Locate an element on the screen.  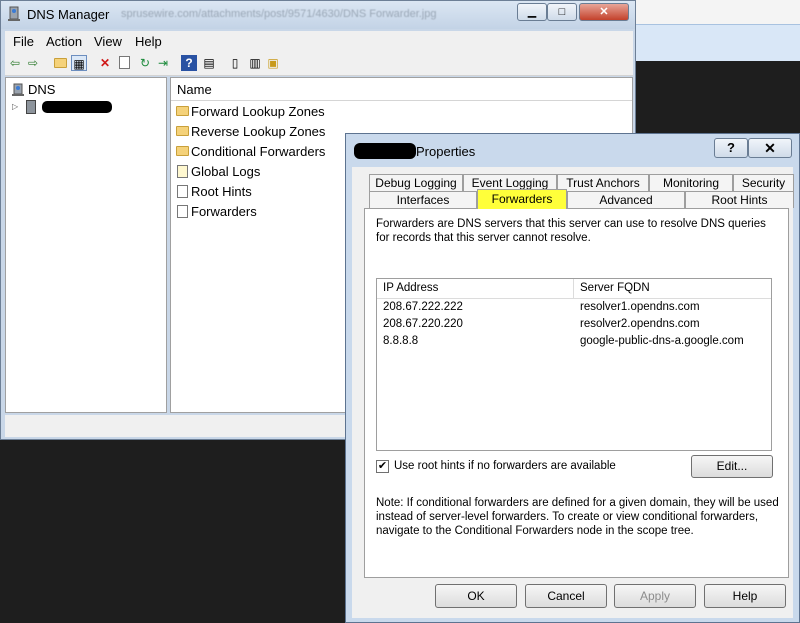
export-icon: ⇥ is located at coordinates (163, 63).